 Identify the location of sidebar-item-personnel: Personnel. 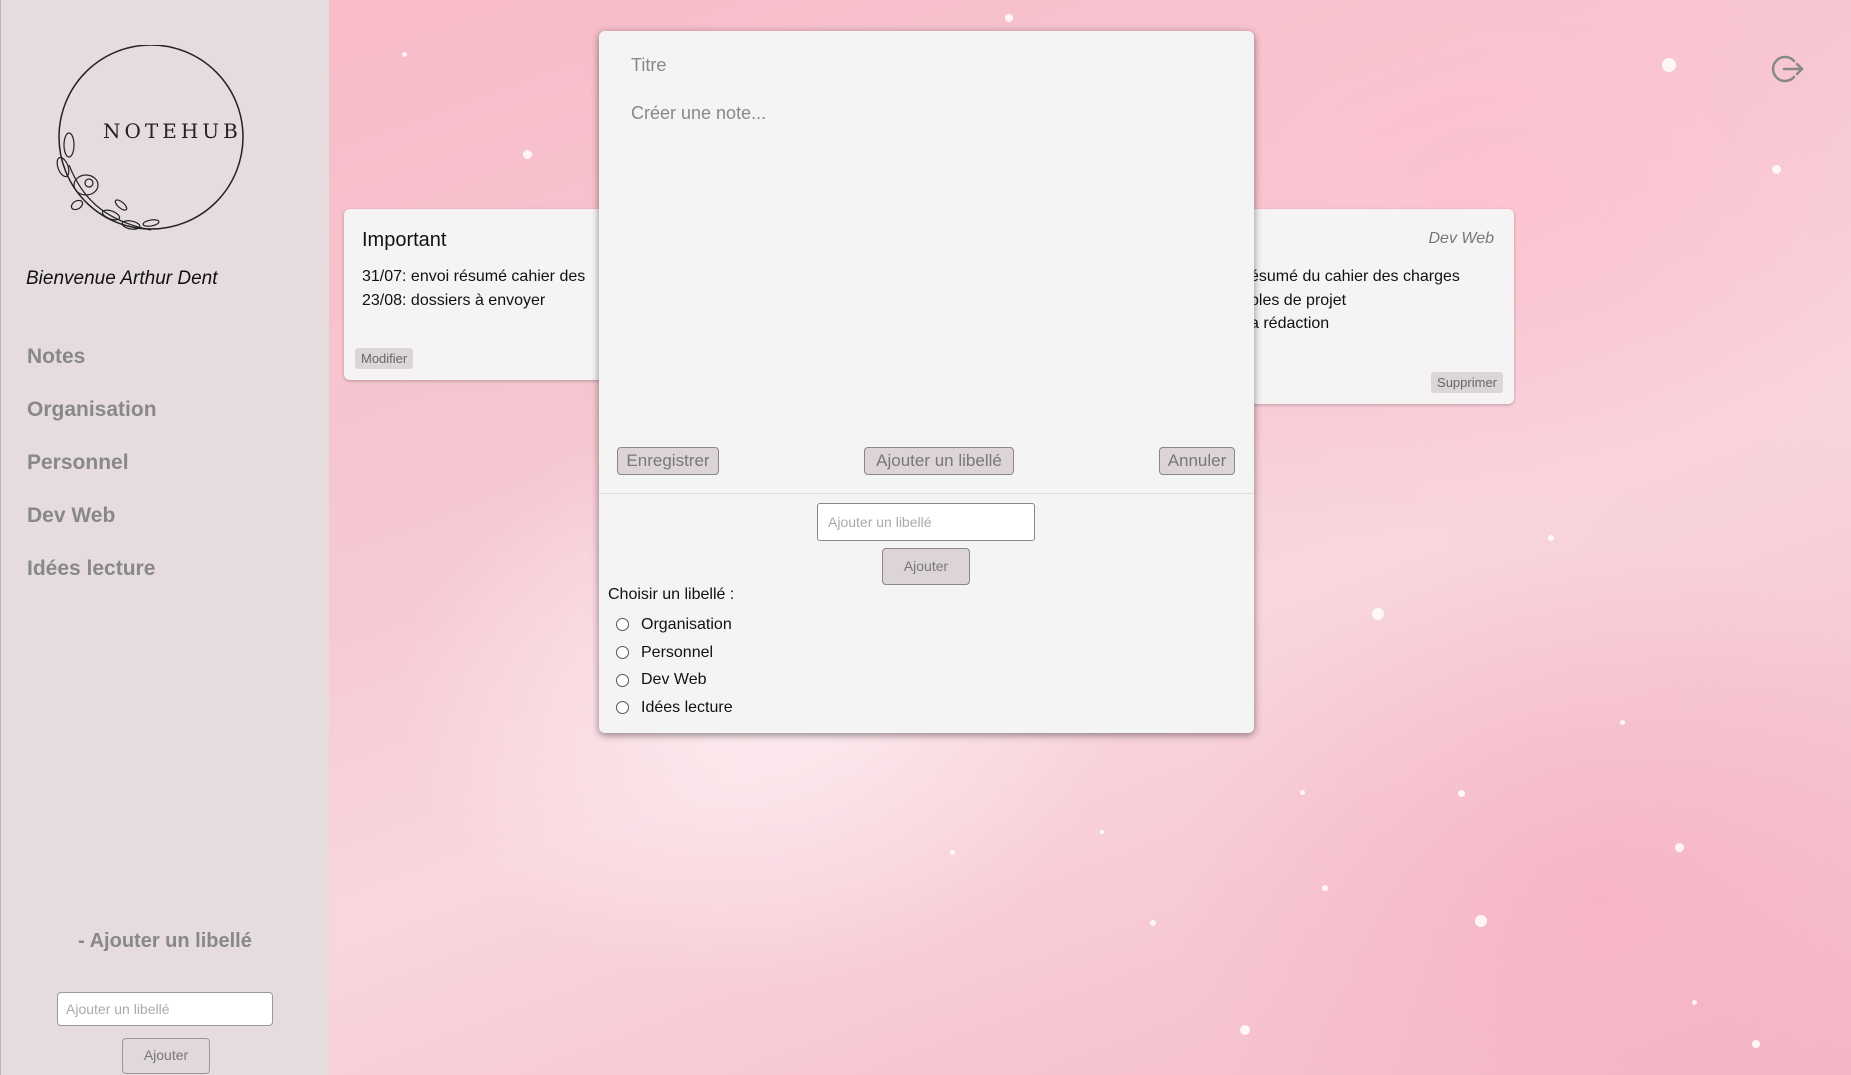
(92, 472).